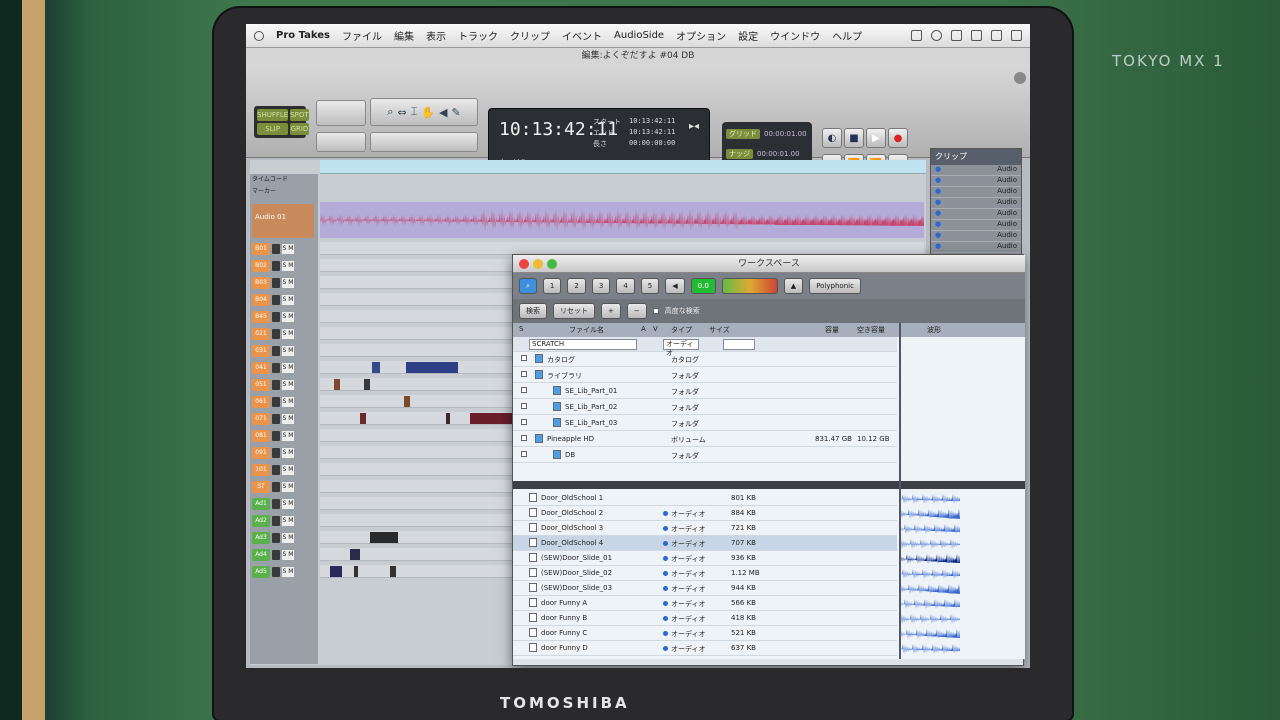 This screenshot has width=1280, height=720. I want to click on tab-3: 3, so click(601, 286).